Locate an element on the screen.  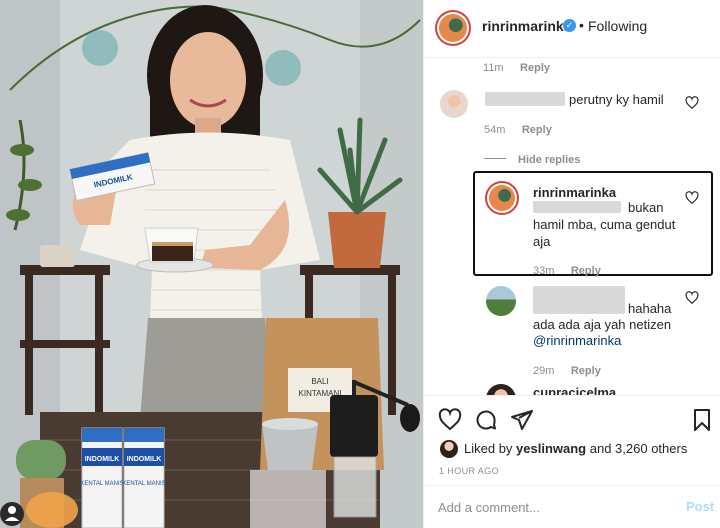
post-comment-button: Post is located at coordinates (700, 506).